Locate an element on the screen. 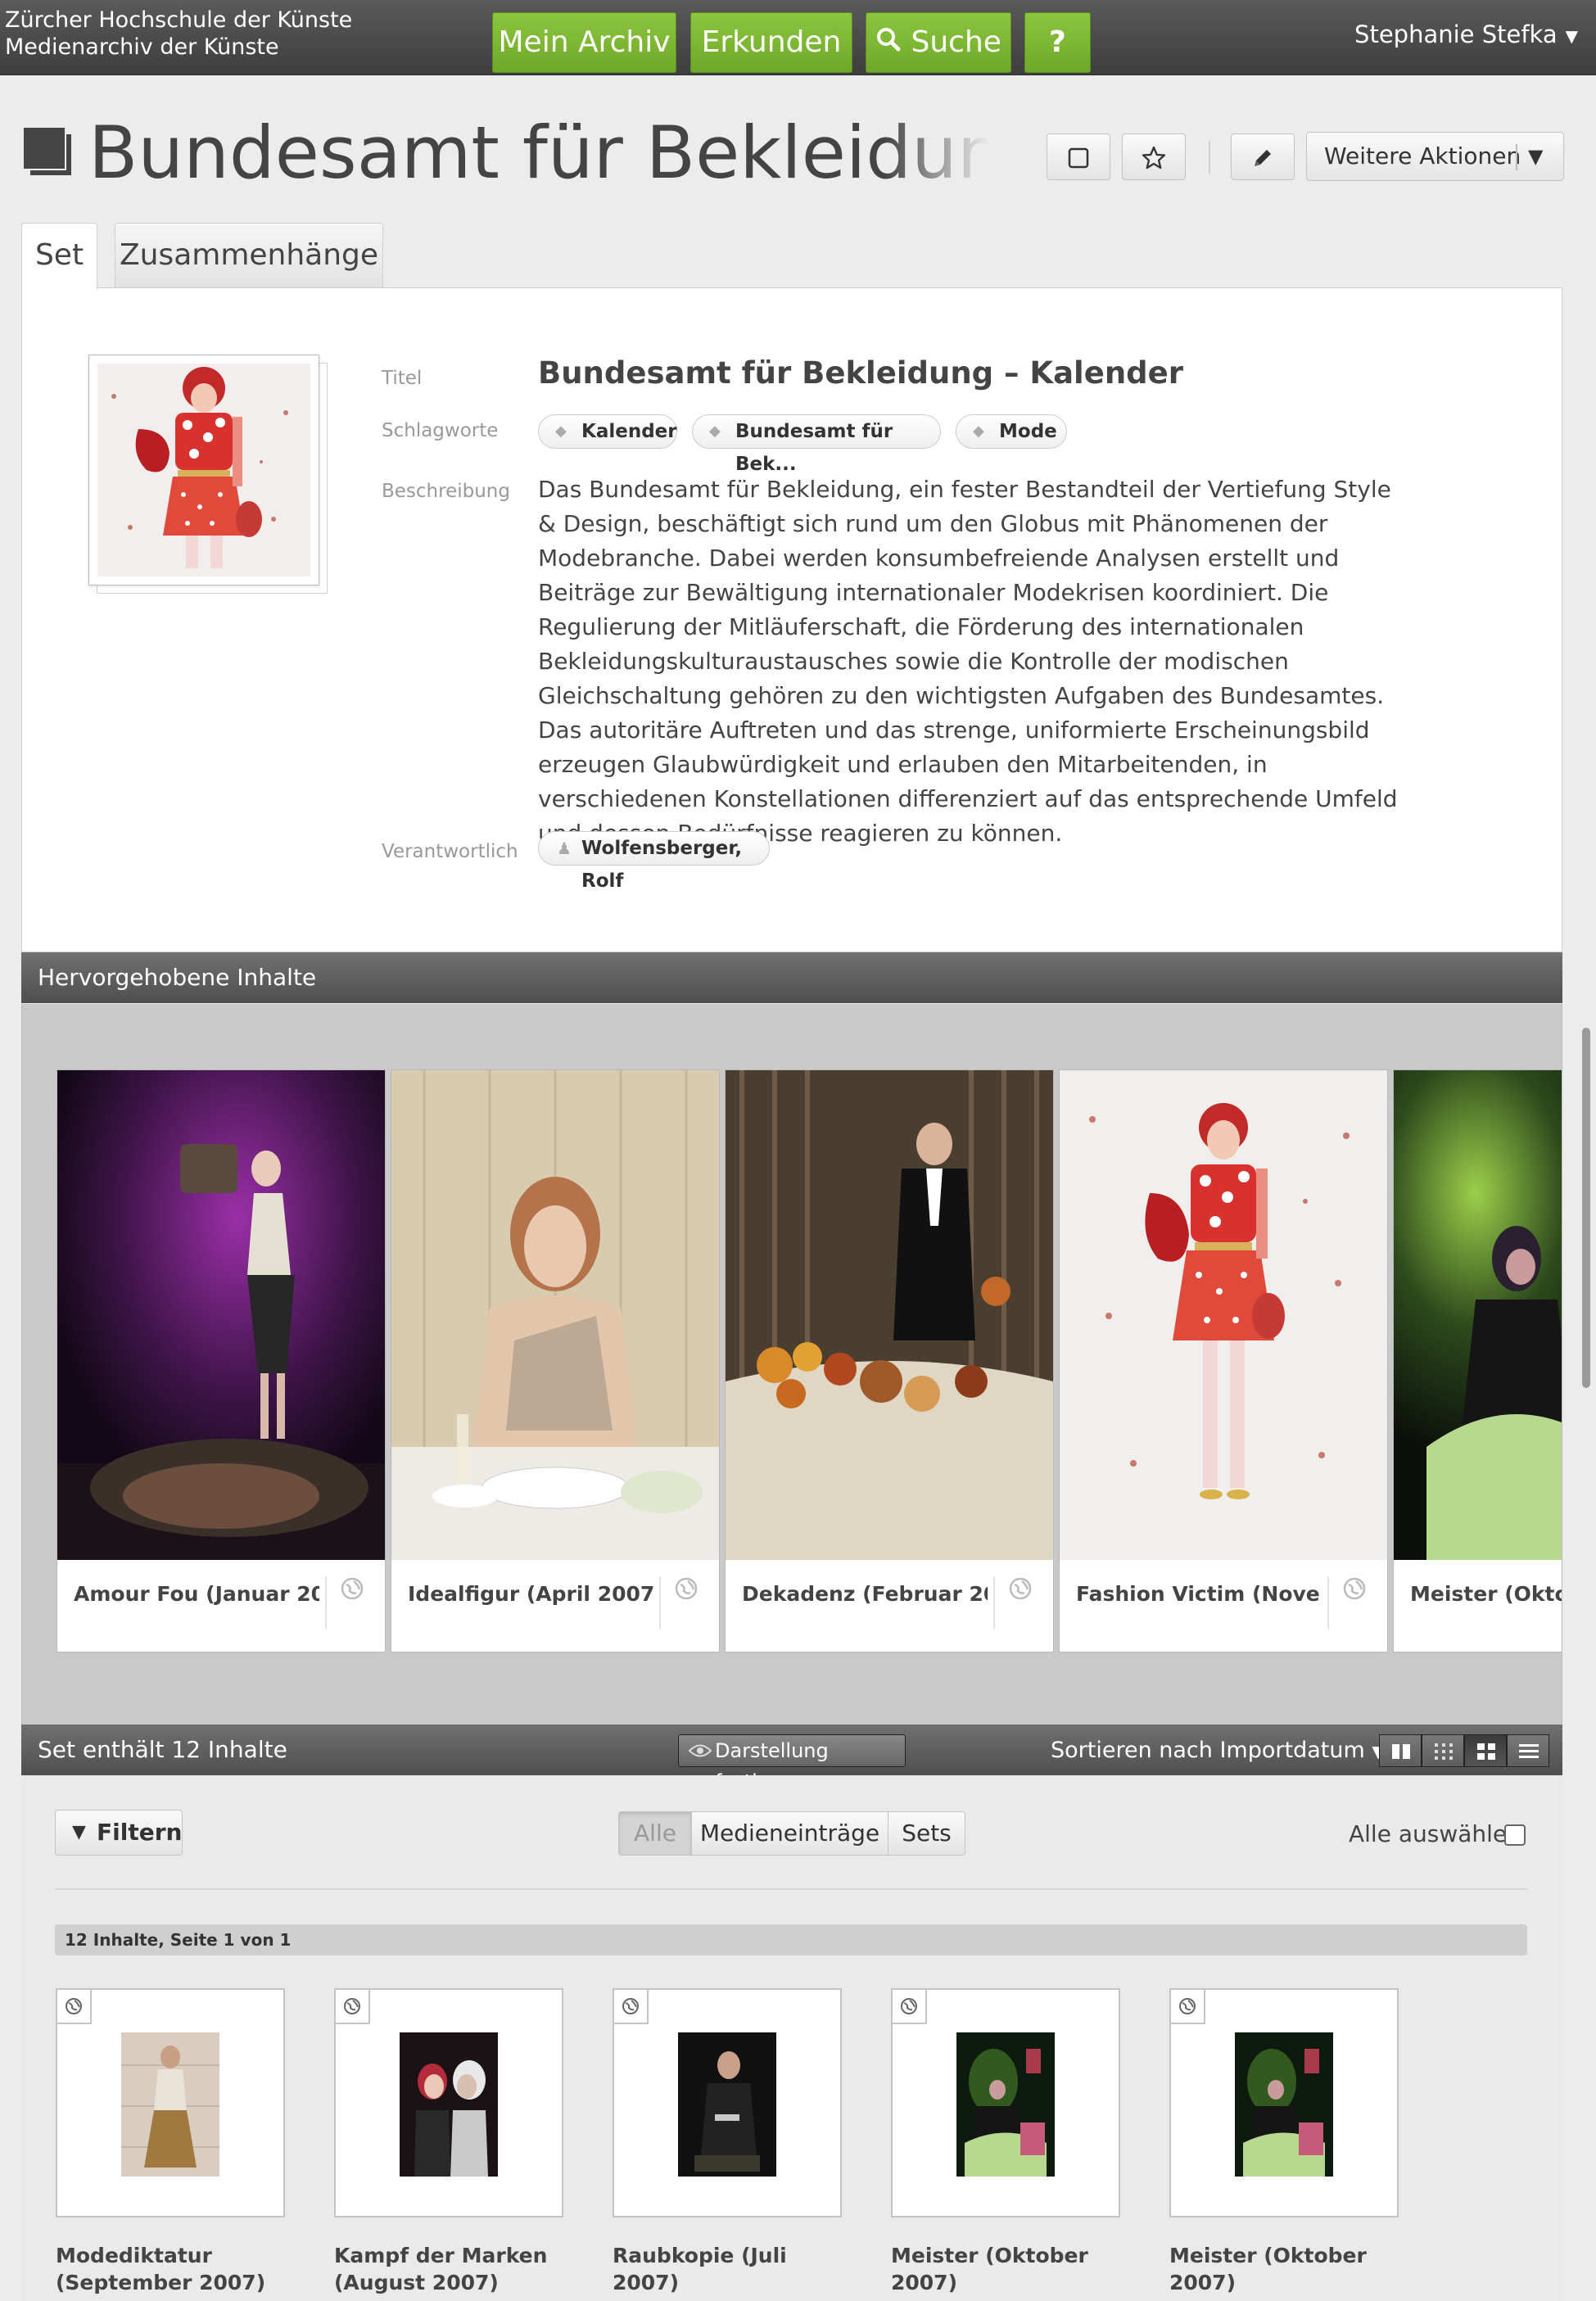 The image size is (1596, 2301). view-columns-button is located at coordinates (1400, 1751).